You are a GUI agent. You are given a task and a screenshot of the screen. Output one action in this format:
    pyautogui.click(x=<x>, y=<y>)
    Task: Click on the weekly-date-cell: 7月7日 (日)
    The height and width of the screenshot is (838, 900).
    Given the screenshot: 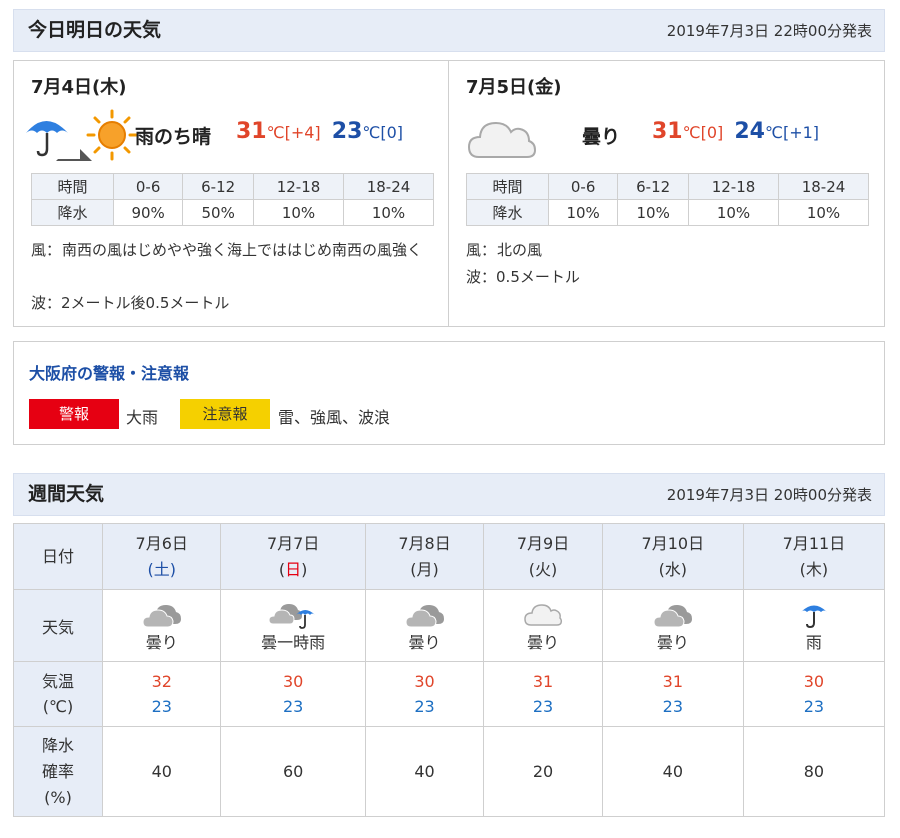 What is the action you would take?
    pyautogui.click(x=293, y=556)
    